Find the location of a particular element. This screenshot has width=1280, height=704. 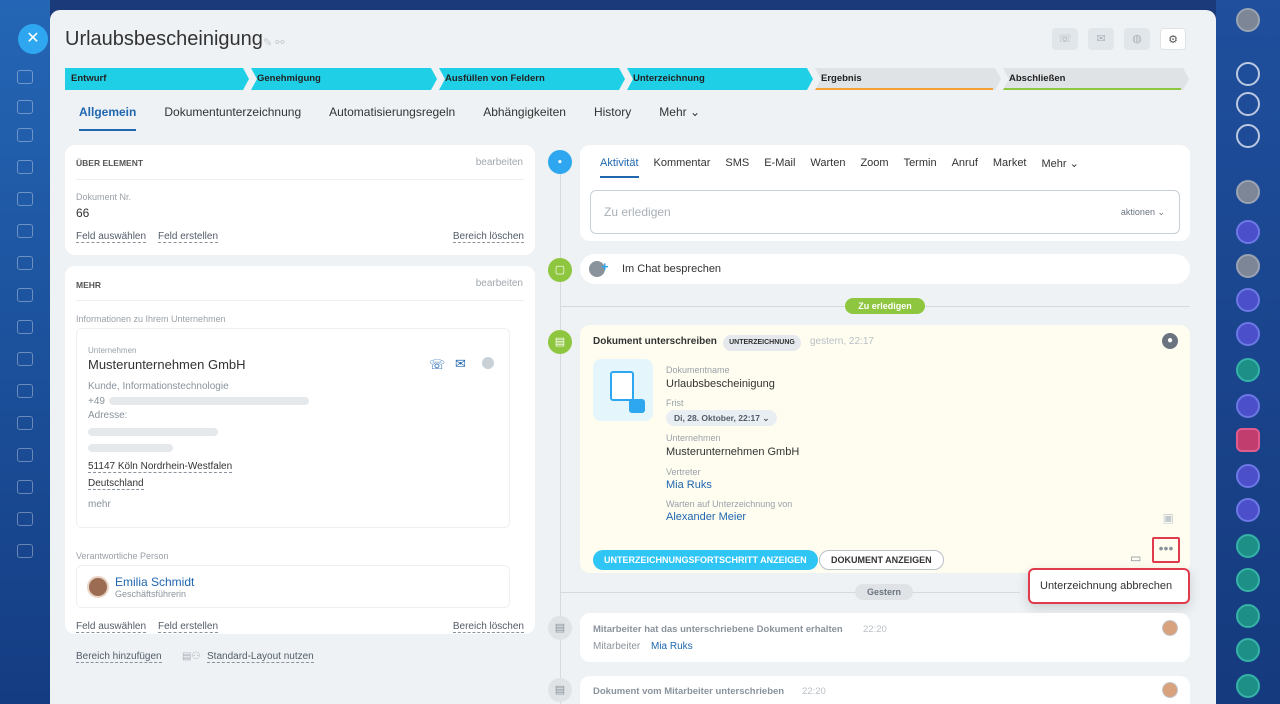

more-actions-button: ••• is located at coordinates (1166, 550).